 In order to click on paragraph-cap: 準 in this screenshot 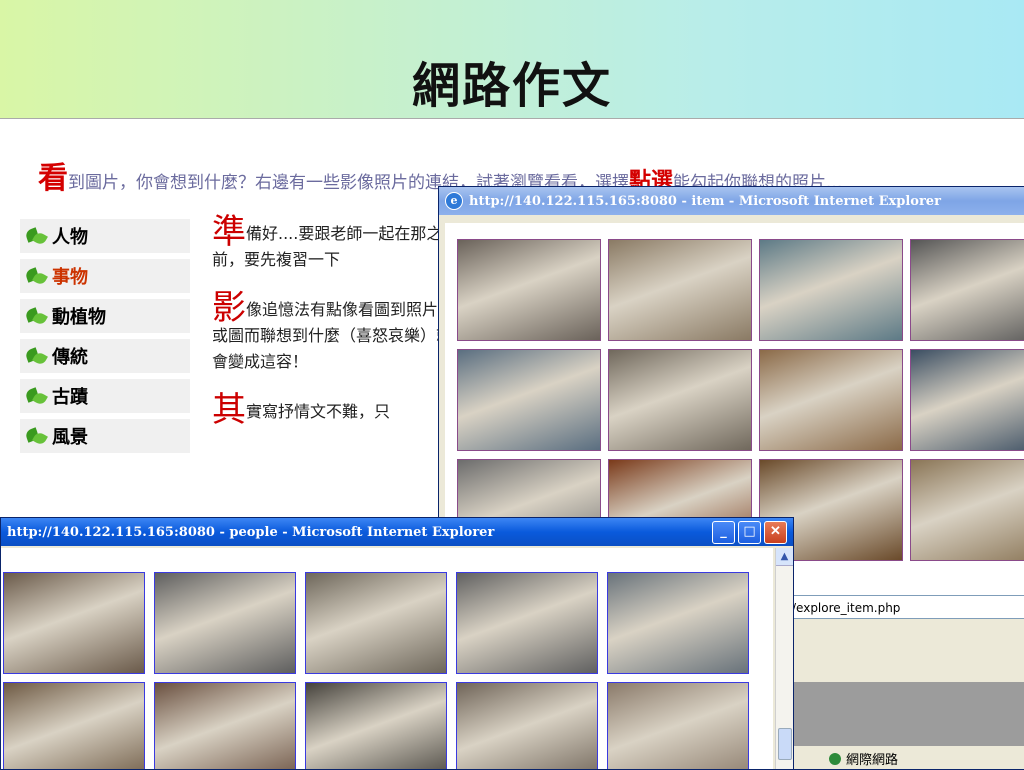, I will do `click(229, 232)`.